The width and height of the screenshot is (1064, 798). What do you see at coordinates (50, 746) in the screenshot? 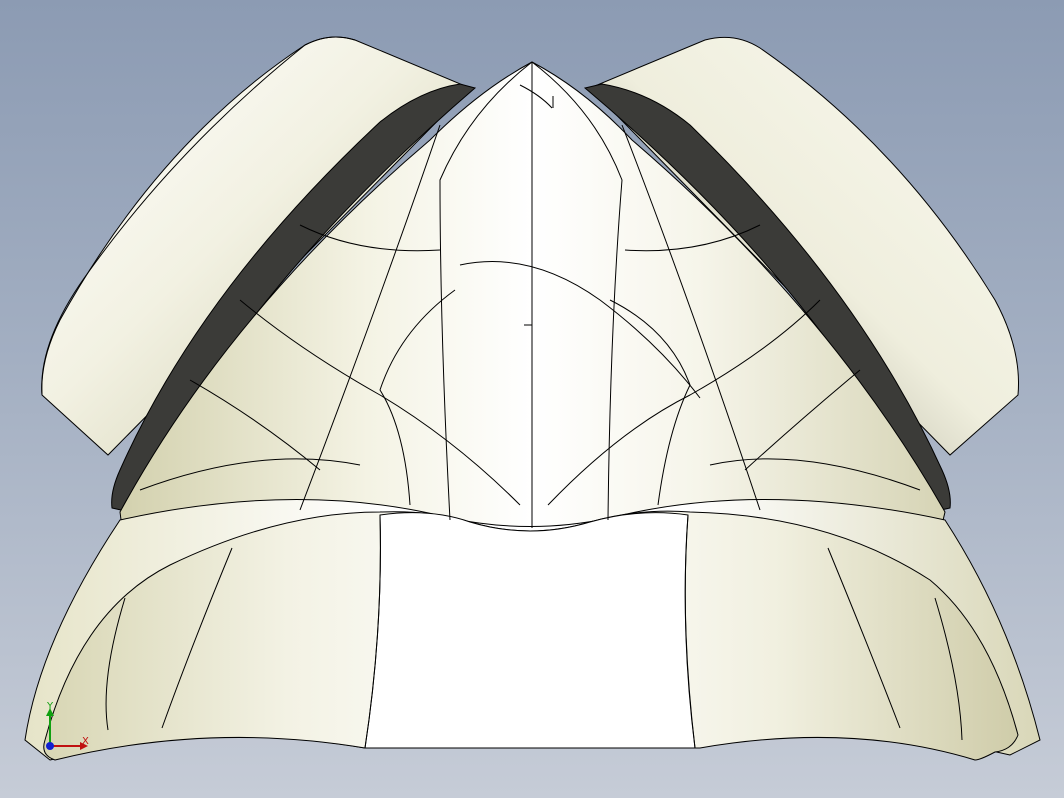
I see `z-axis-dot` at bounding box center [50, 746].